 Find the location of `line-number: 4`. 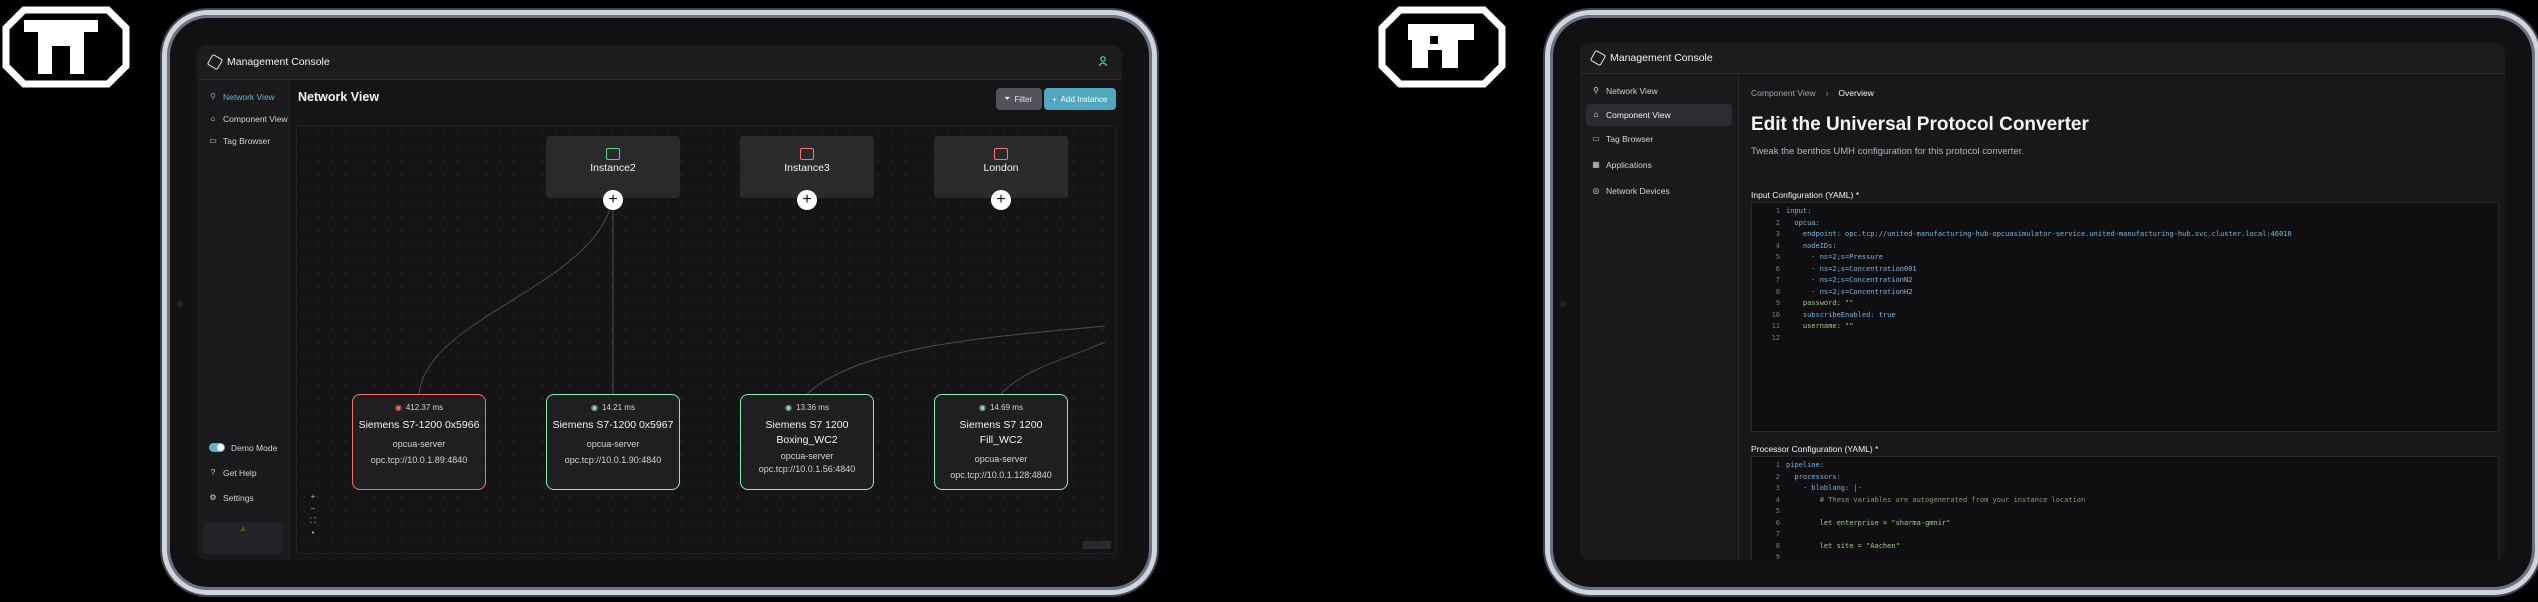

line-number: 4 is located at coordinates (1777, 245).